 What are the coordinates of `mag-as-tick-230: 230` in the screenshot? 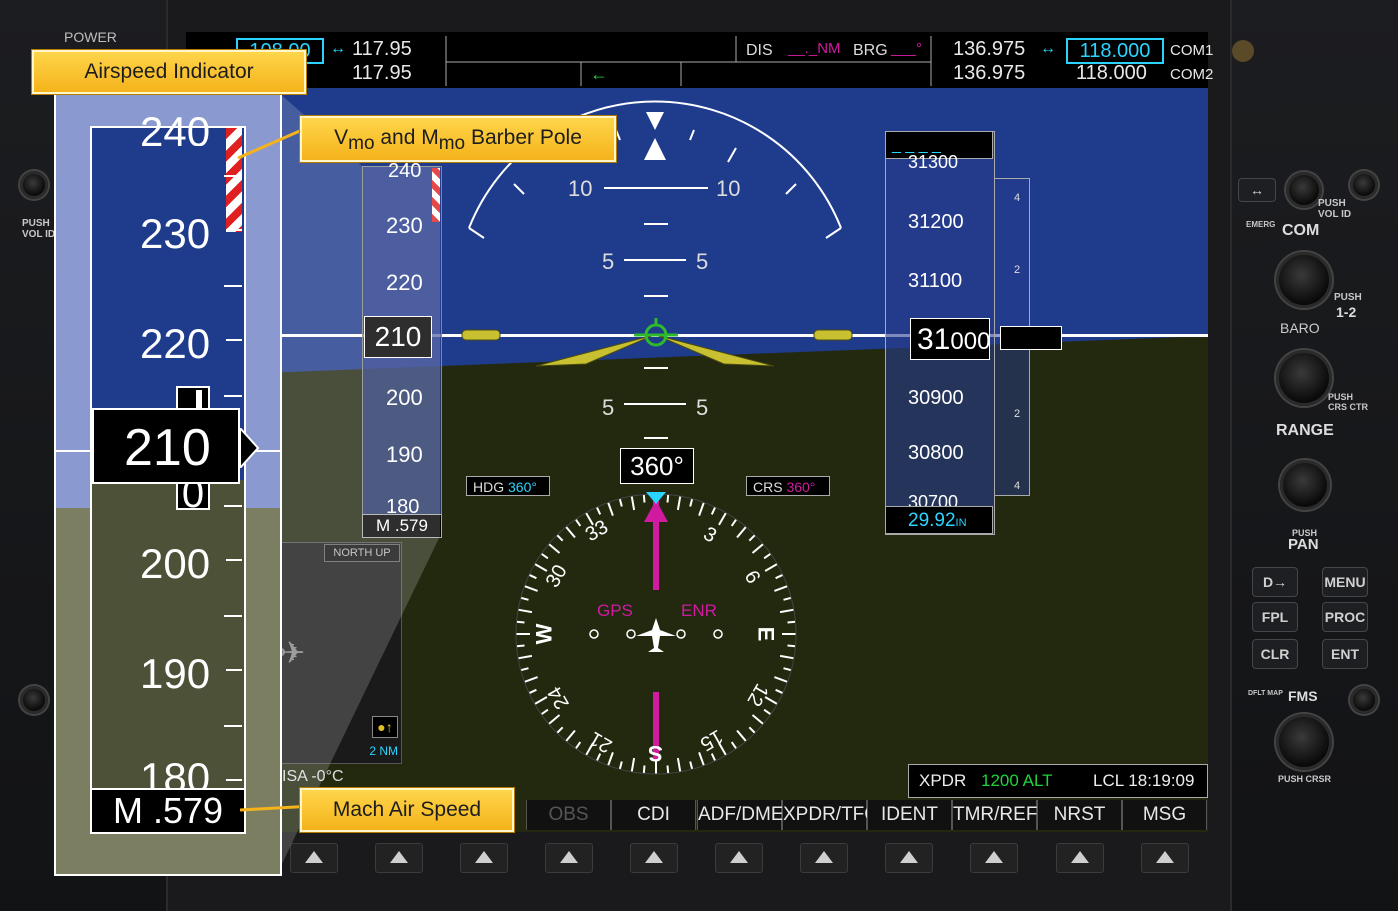 It's located at (175, 233).